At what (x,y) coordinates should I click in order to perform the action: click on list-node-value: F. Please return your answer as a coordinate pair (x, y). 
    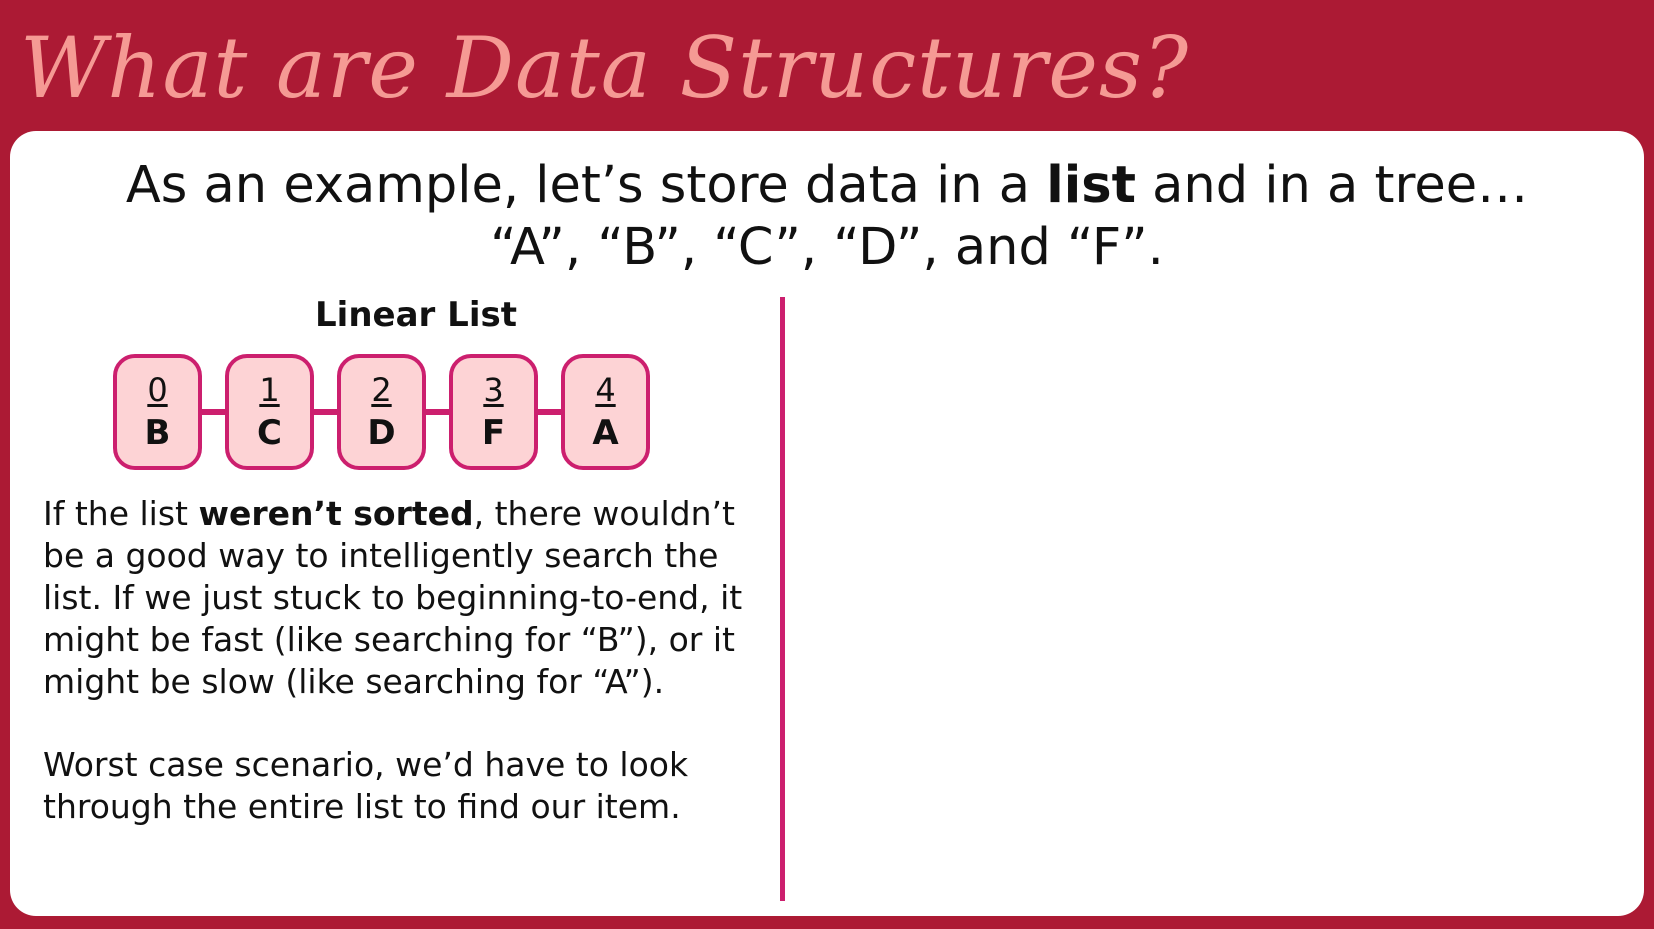
    Looking at the image, I should click on (493, 433).